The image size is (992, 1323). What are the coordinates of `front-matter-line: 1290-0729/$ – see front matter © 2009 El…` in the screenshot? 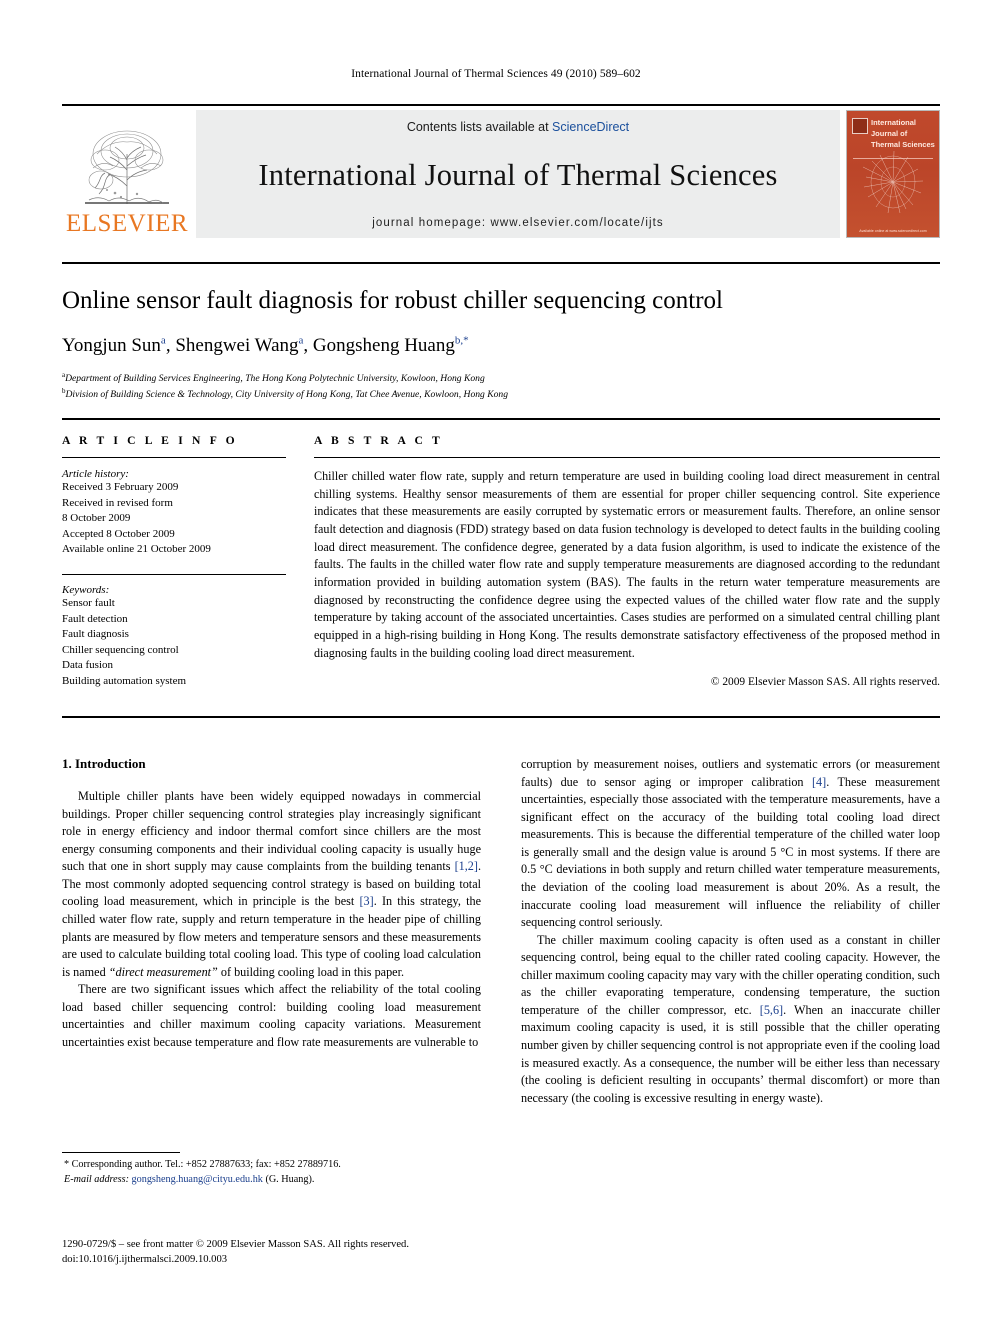 It's located at (235, 1244).